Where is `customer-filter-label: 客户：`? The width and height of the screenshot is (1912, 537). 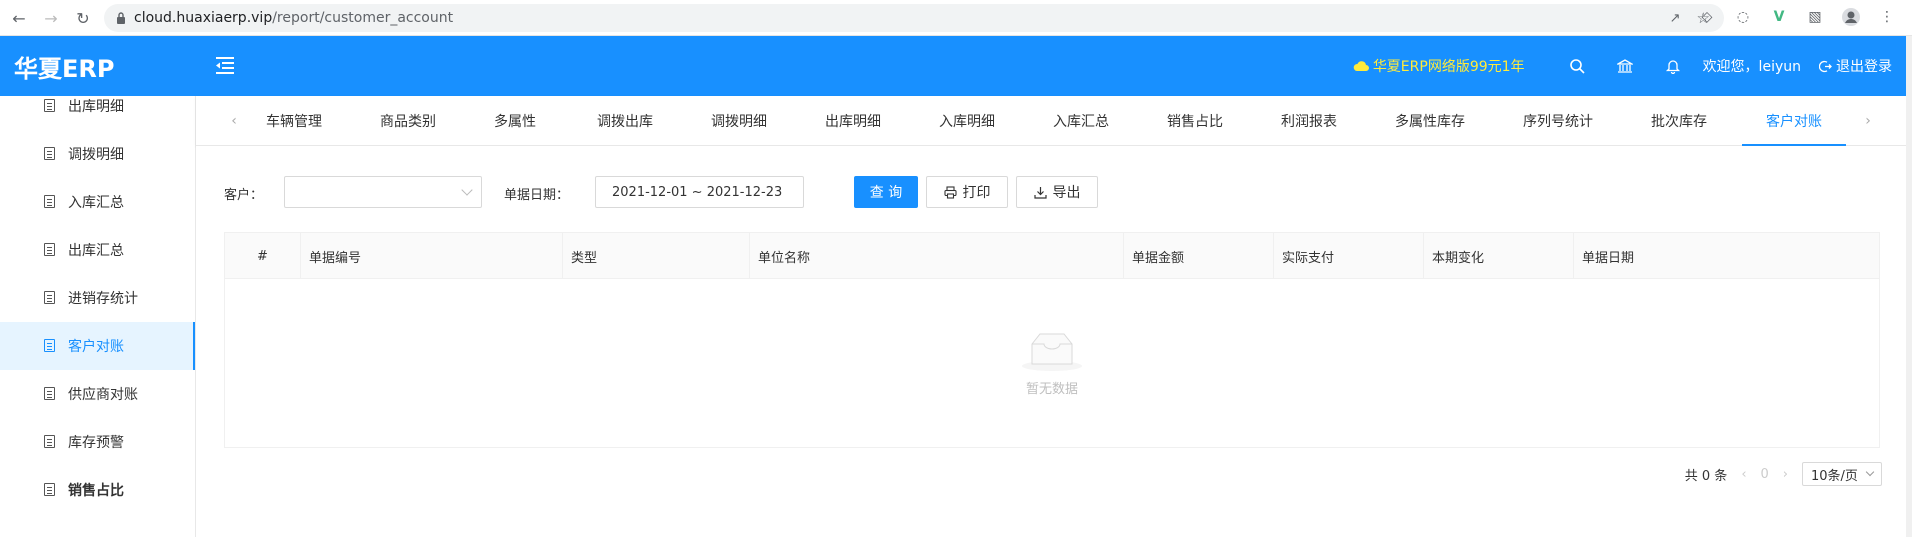 customer-filter-label: 客户： is located at coordinates (244, 195).